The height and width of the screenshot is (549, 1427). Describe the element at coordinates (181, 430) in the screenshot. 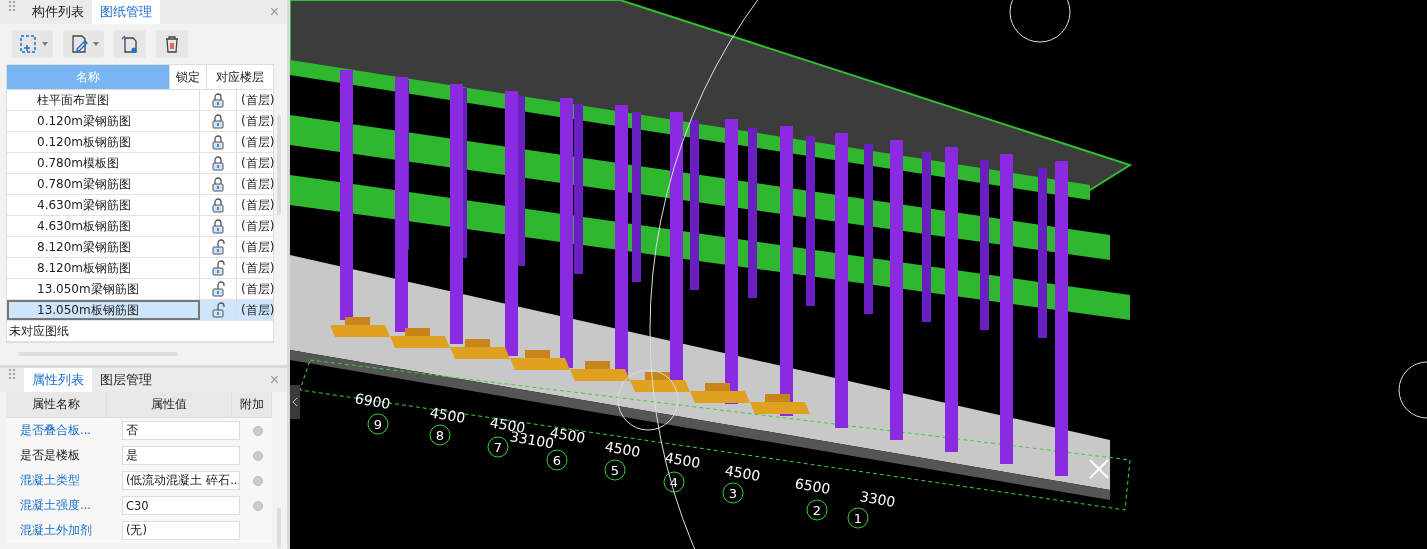

I see `property-value-field: 否` at that location.